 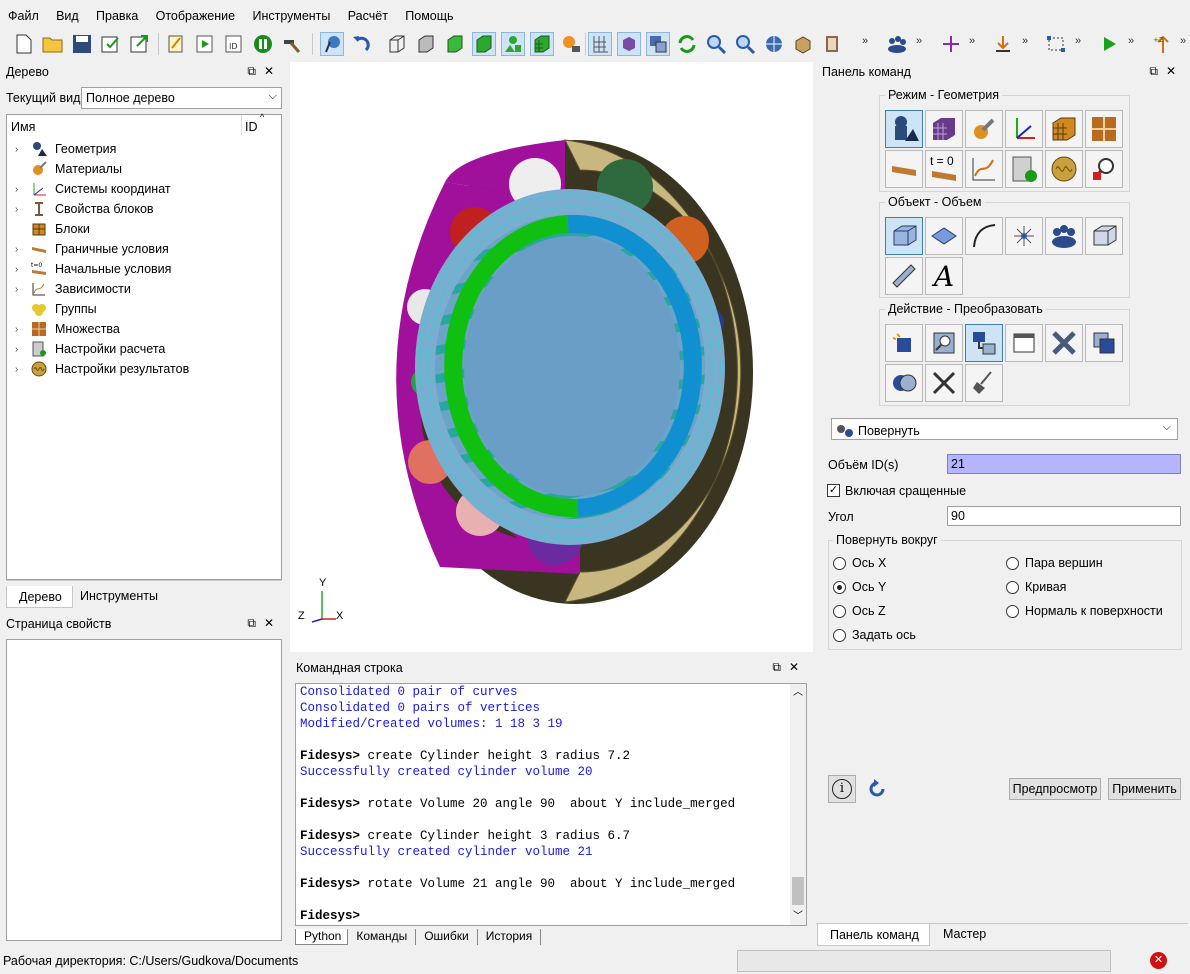 I want to click on action-create-button, so click(x=904, y=343).